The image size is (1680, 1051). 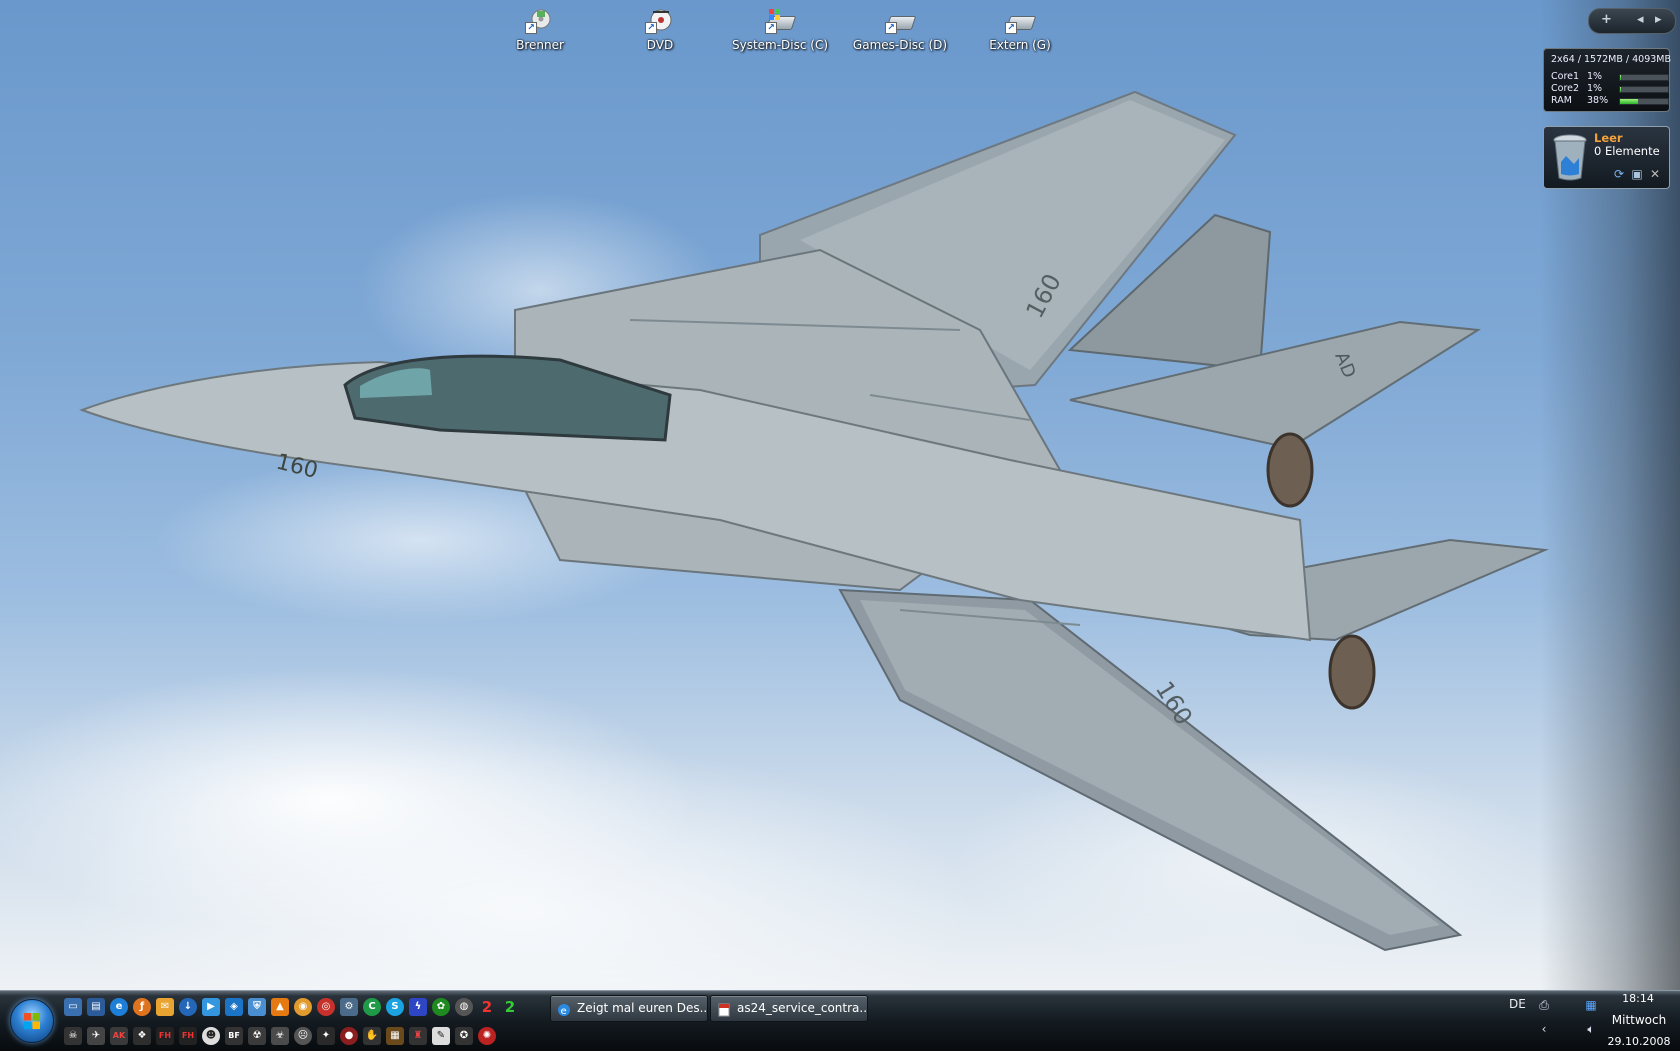 What do you see at coordinates (1619, 174) in the screenshot?
I see `refresh-icon: ⟳` at bounding box center [1619, 174].